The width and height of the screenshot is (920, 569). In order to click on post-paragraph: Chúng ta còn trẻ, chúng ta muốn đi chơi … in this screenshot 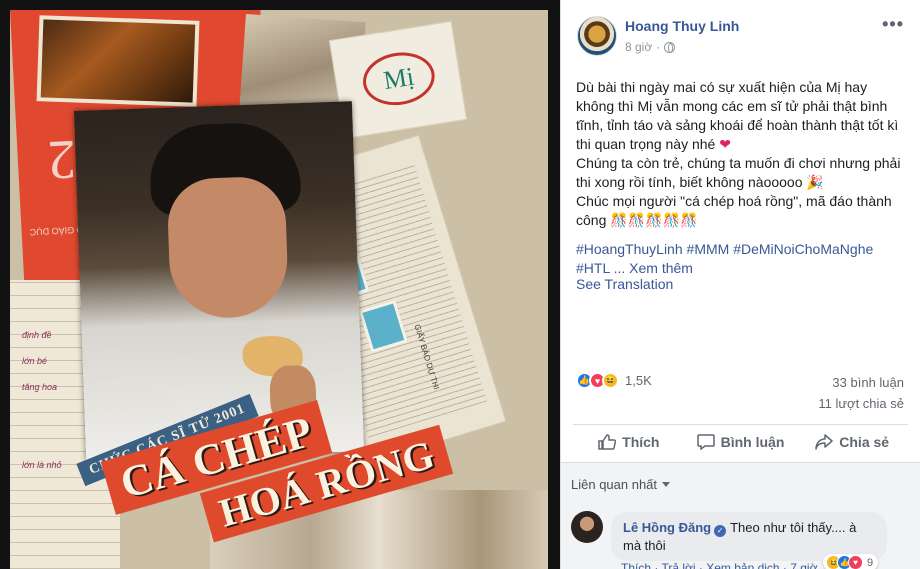, I will do `click(742, 173)`.